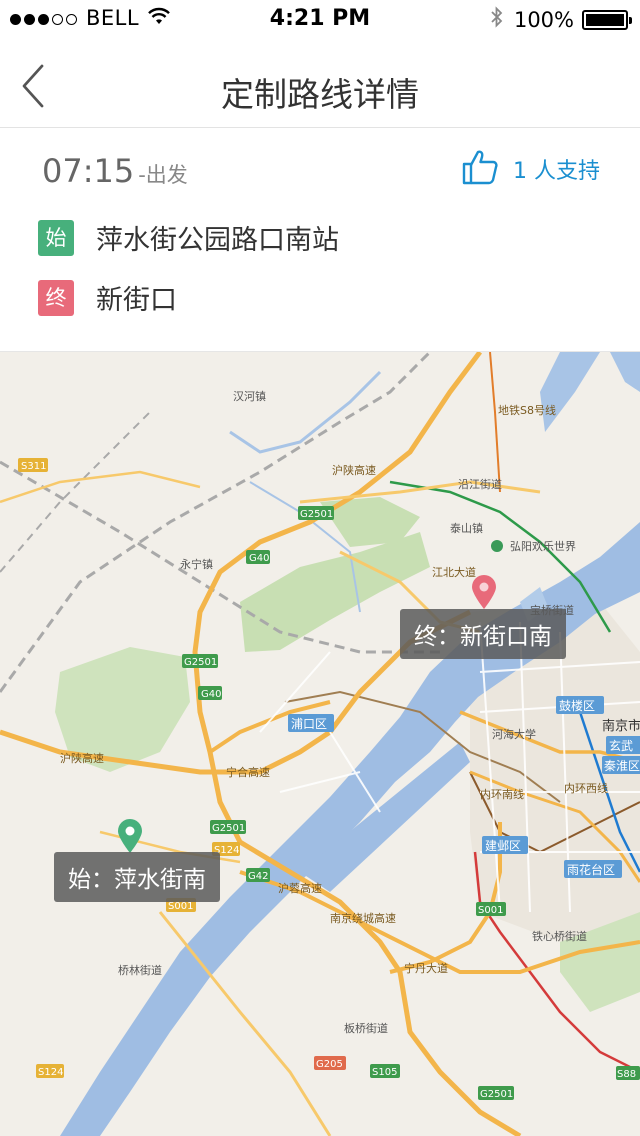 The image size is (640, 1136). I want to click on end-stop-name: 新街口, so click(136, 300).